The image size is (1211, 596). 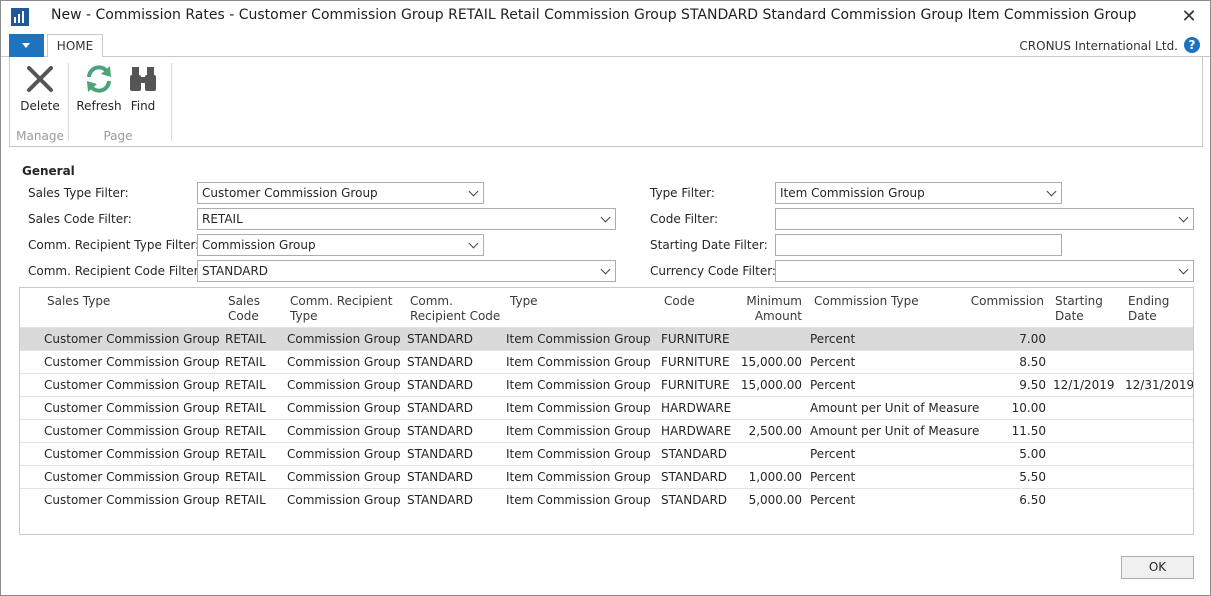 What do you see at coordinates (115, 271) in the screenshot?
I see `comm-recipient-code-filter-label: Comm. Recipient Code Filter:` at bounding box center [115, 271].